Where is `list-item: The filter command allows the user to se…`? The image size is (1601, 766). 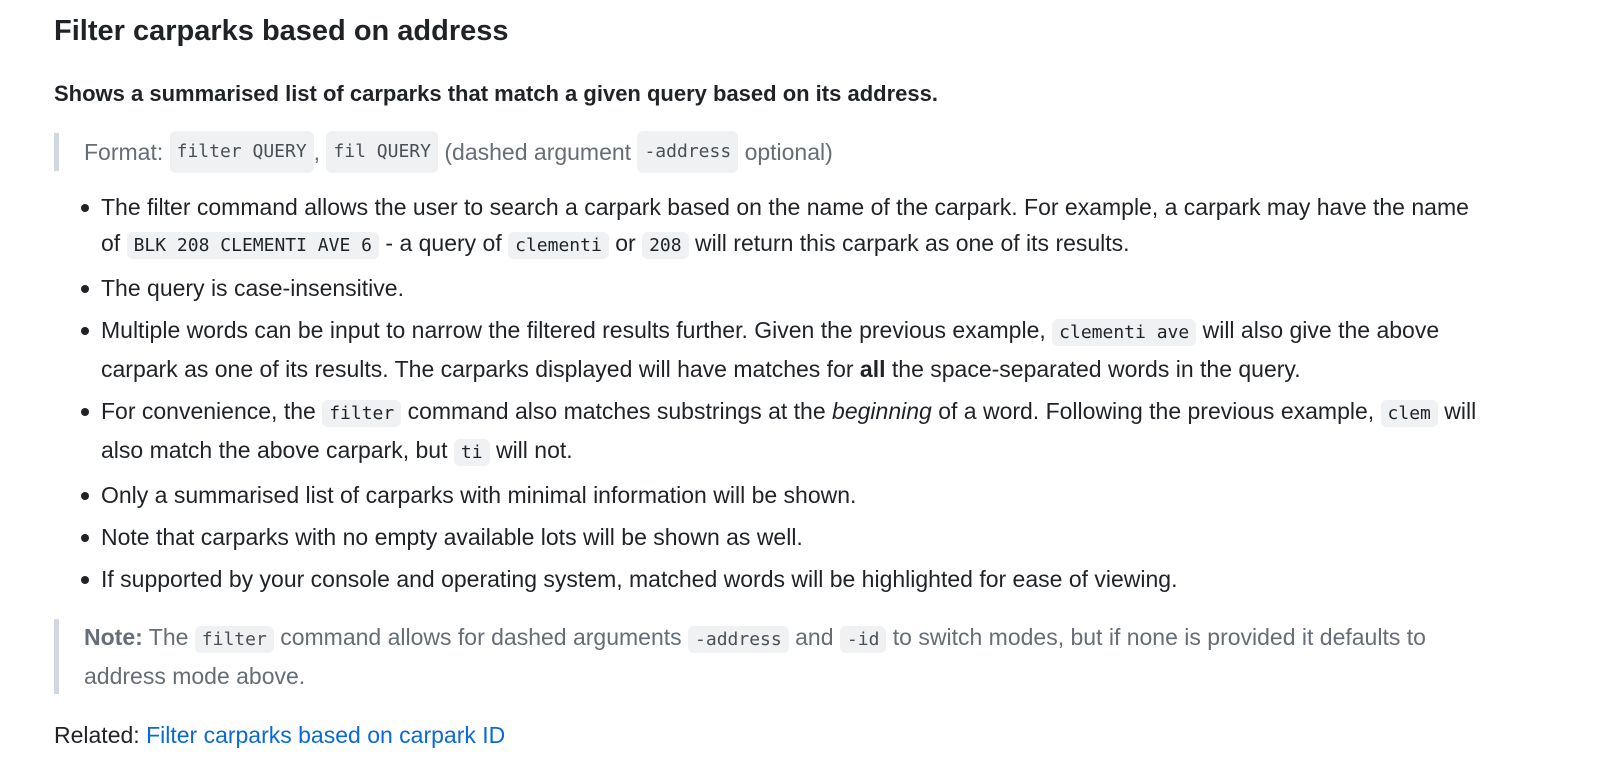 list-item: The filter command allows the user to se… is located at coordinates (774, 226).